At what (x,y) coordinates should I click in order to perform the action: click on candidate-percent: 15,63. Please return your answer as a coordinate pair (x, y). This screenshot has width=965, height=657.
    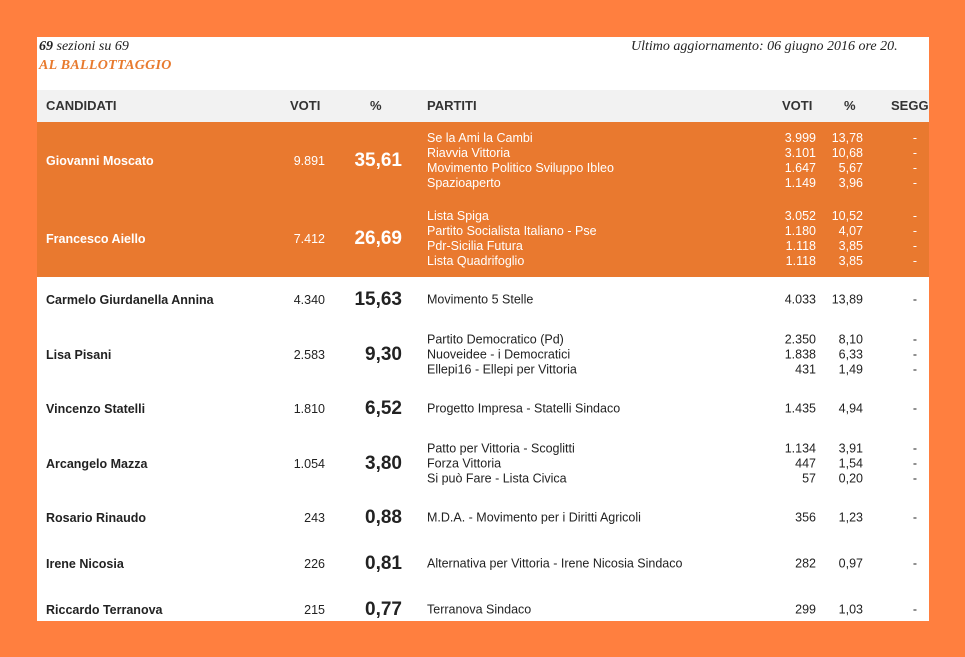
    Looking at the image, I should click on (378, 299).